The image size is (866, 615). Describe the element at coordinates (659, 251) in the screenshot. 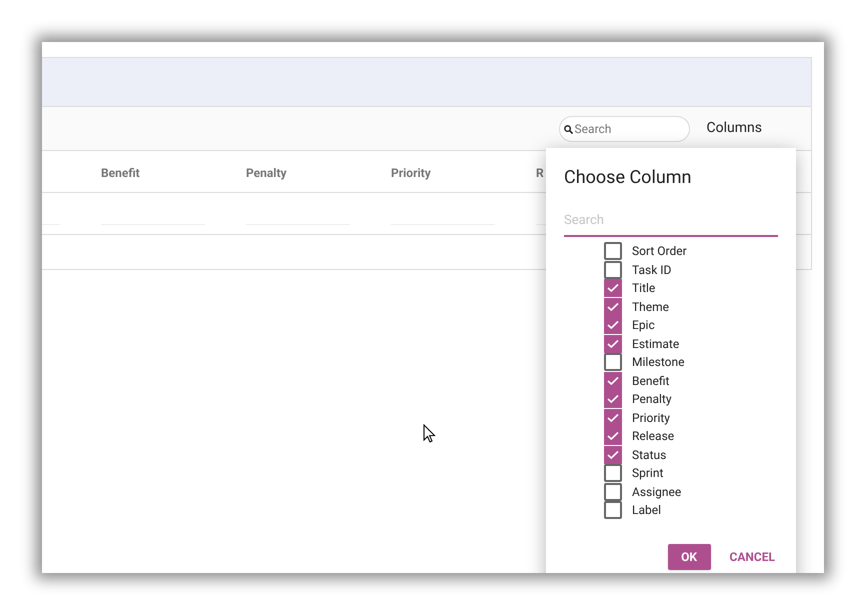

I see `option-label: Sort Order` at that location.